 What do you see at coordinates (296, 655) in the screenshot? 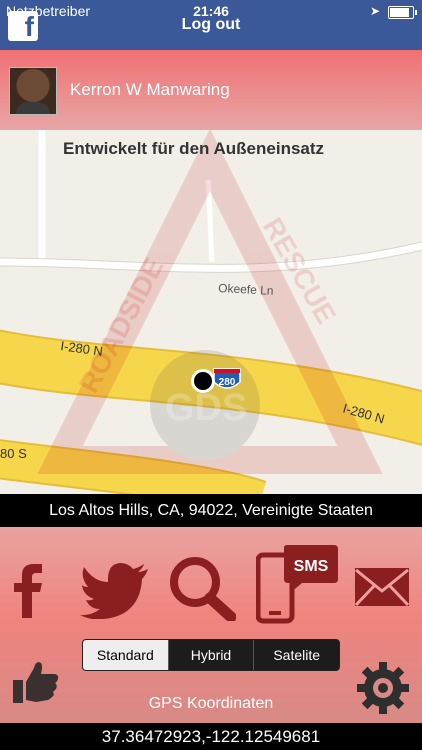
I see `map-type-satellite: Satelite` at bounding box center [296, 655].